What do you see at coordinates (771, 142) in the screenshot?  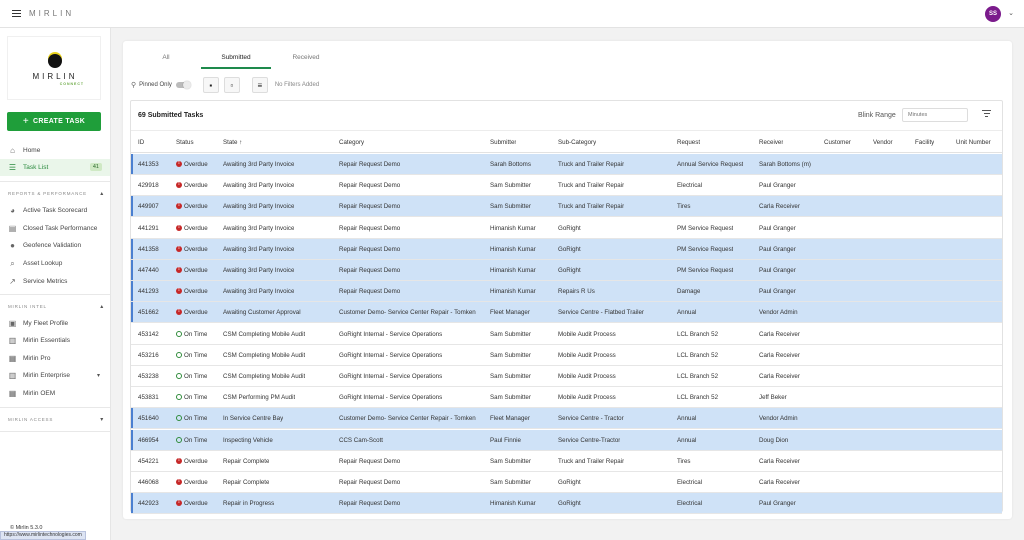 I see `column-header-receiver: Receiver` at bounding box center [771, 142].